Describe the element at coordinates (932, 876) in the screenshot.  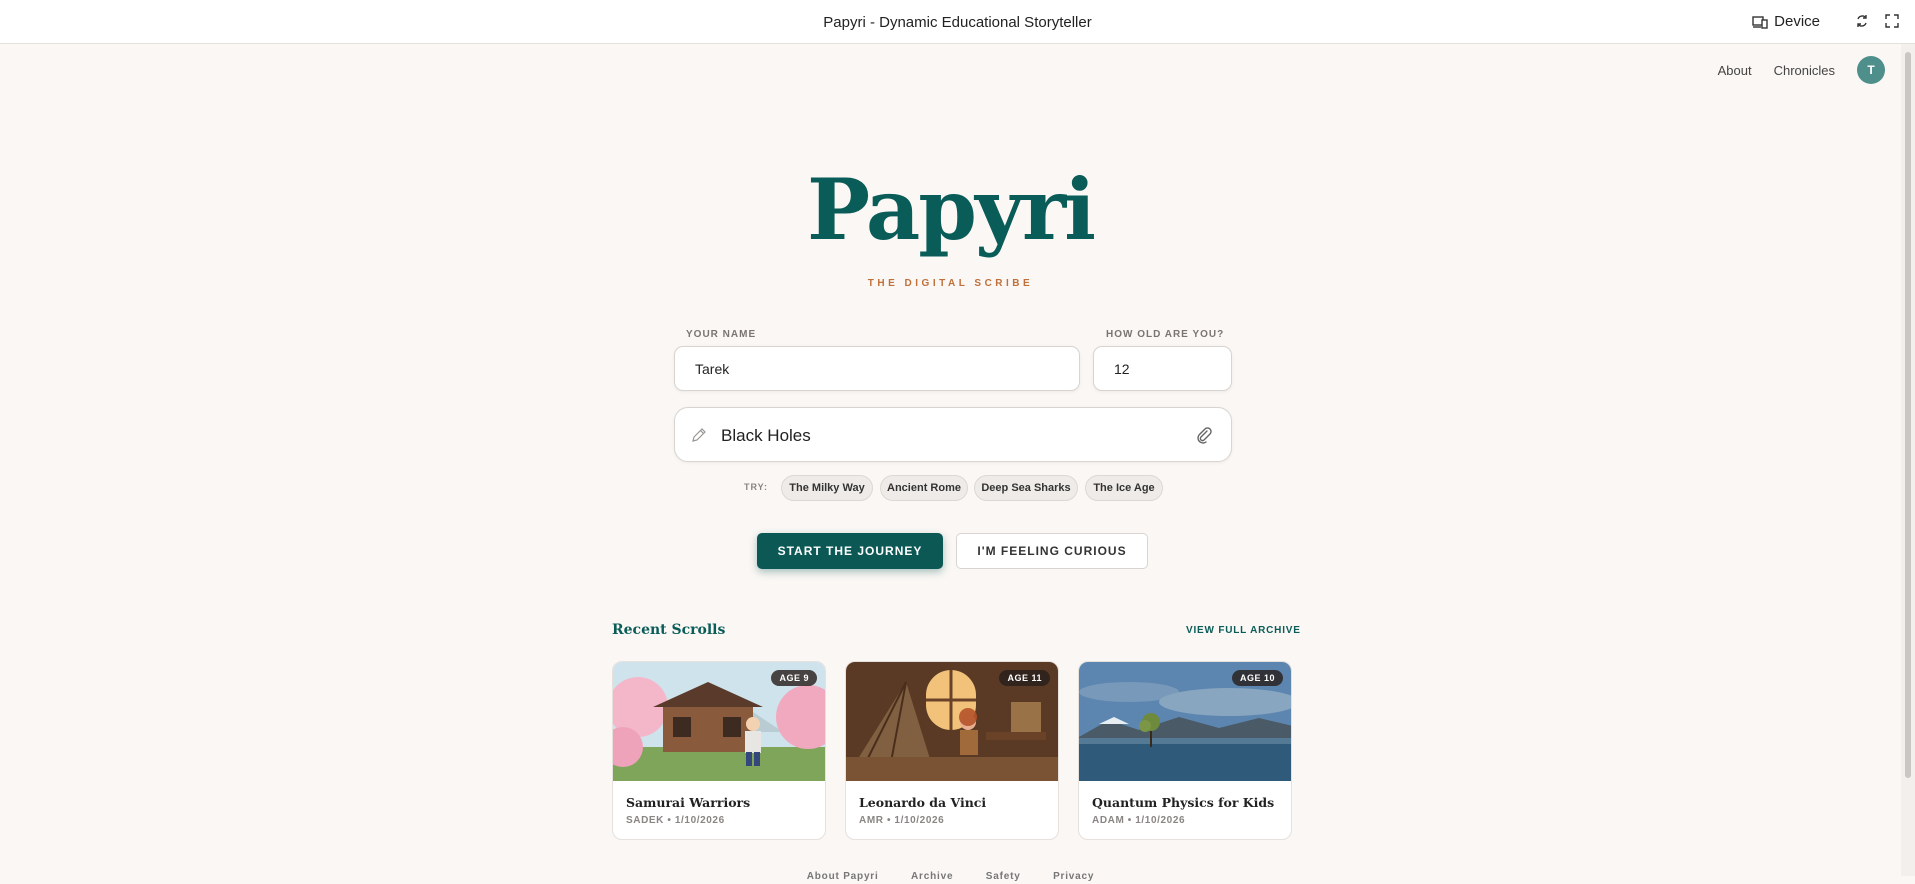
I see `footer-archive-link: Archive` at that location.